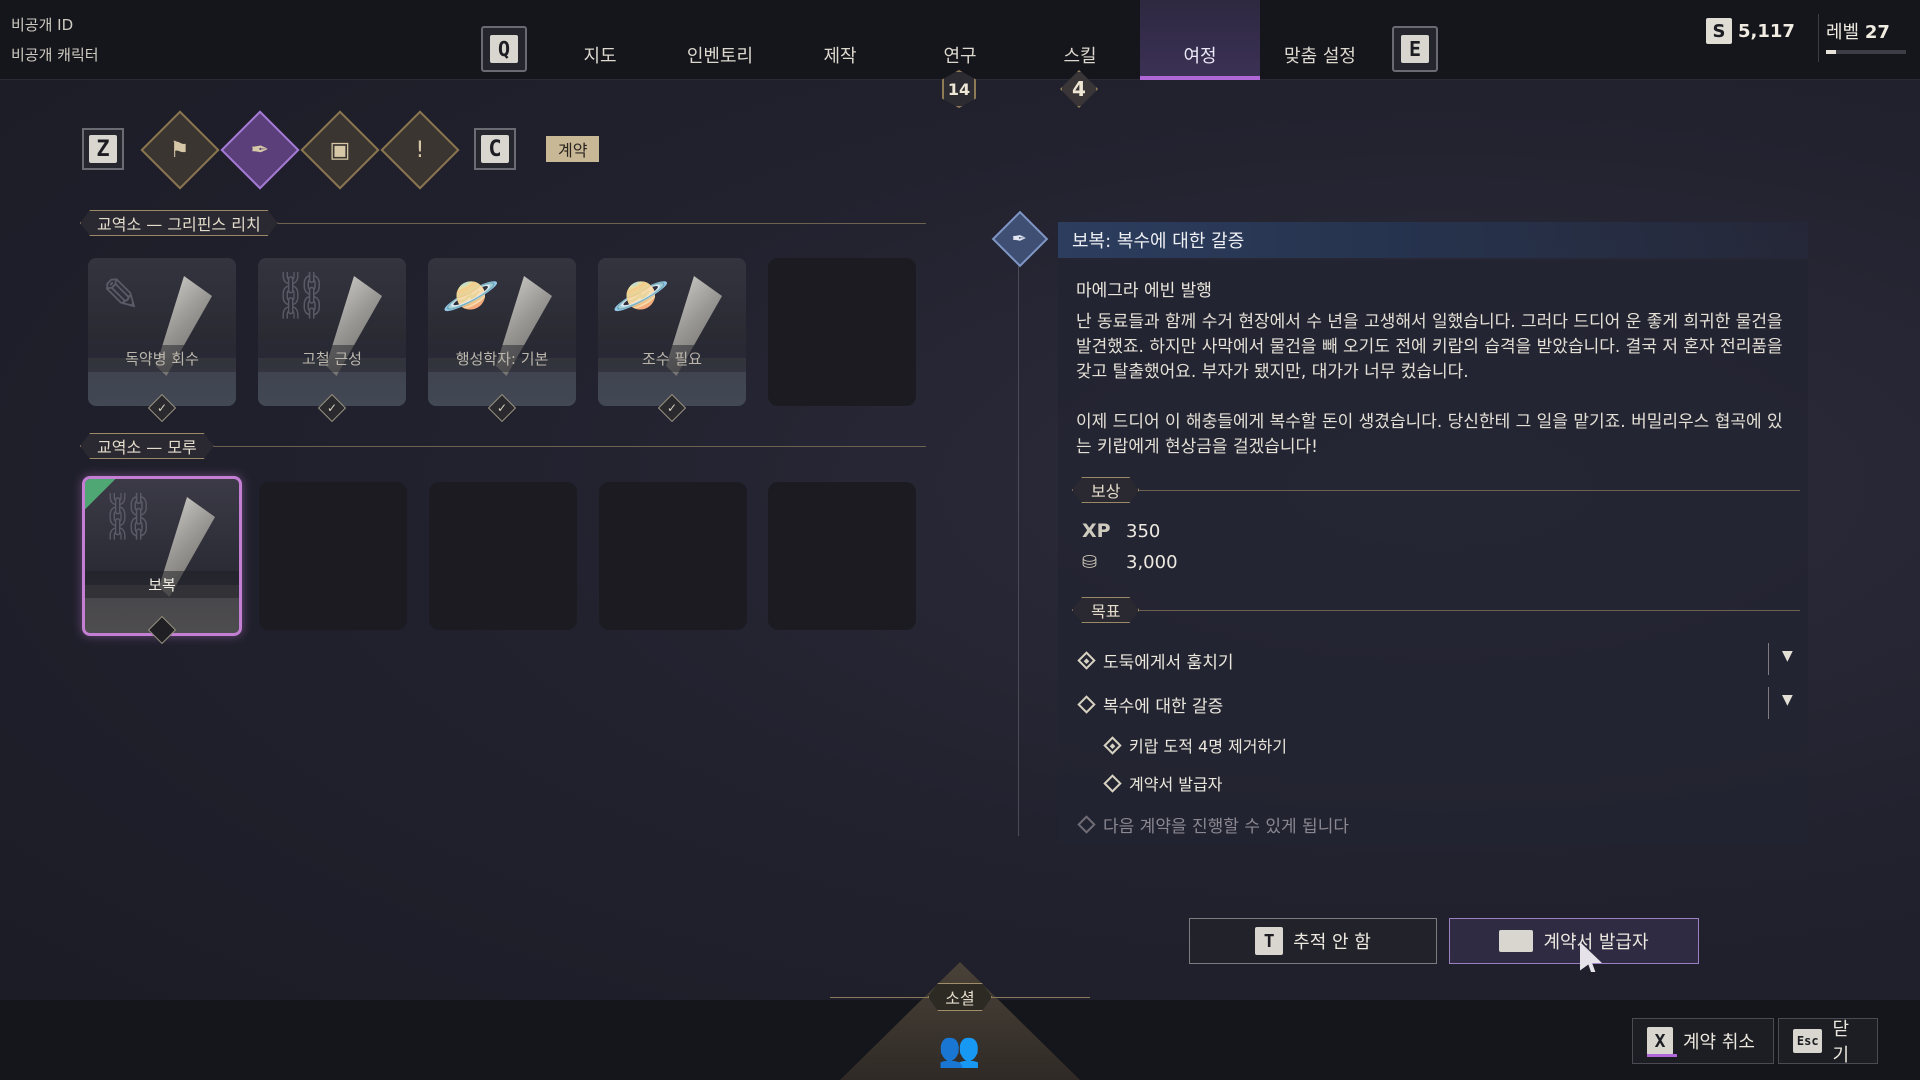 The width and height of the screenshot is (1920, 1080). I want to click on contract-card-selected: ⛓ 보복, so click(162, 556).